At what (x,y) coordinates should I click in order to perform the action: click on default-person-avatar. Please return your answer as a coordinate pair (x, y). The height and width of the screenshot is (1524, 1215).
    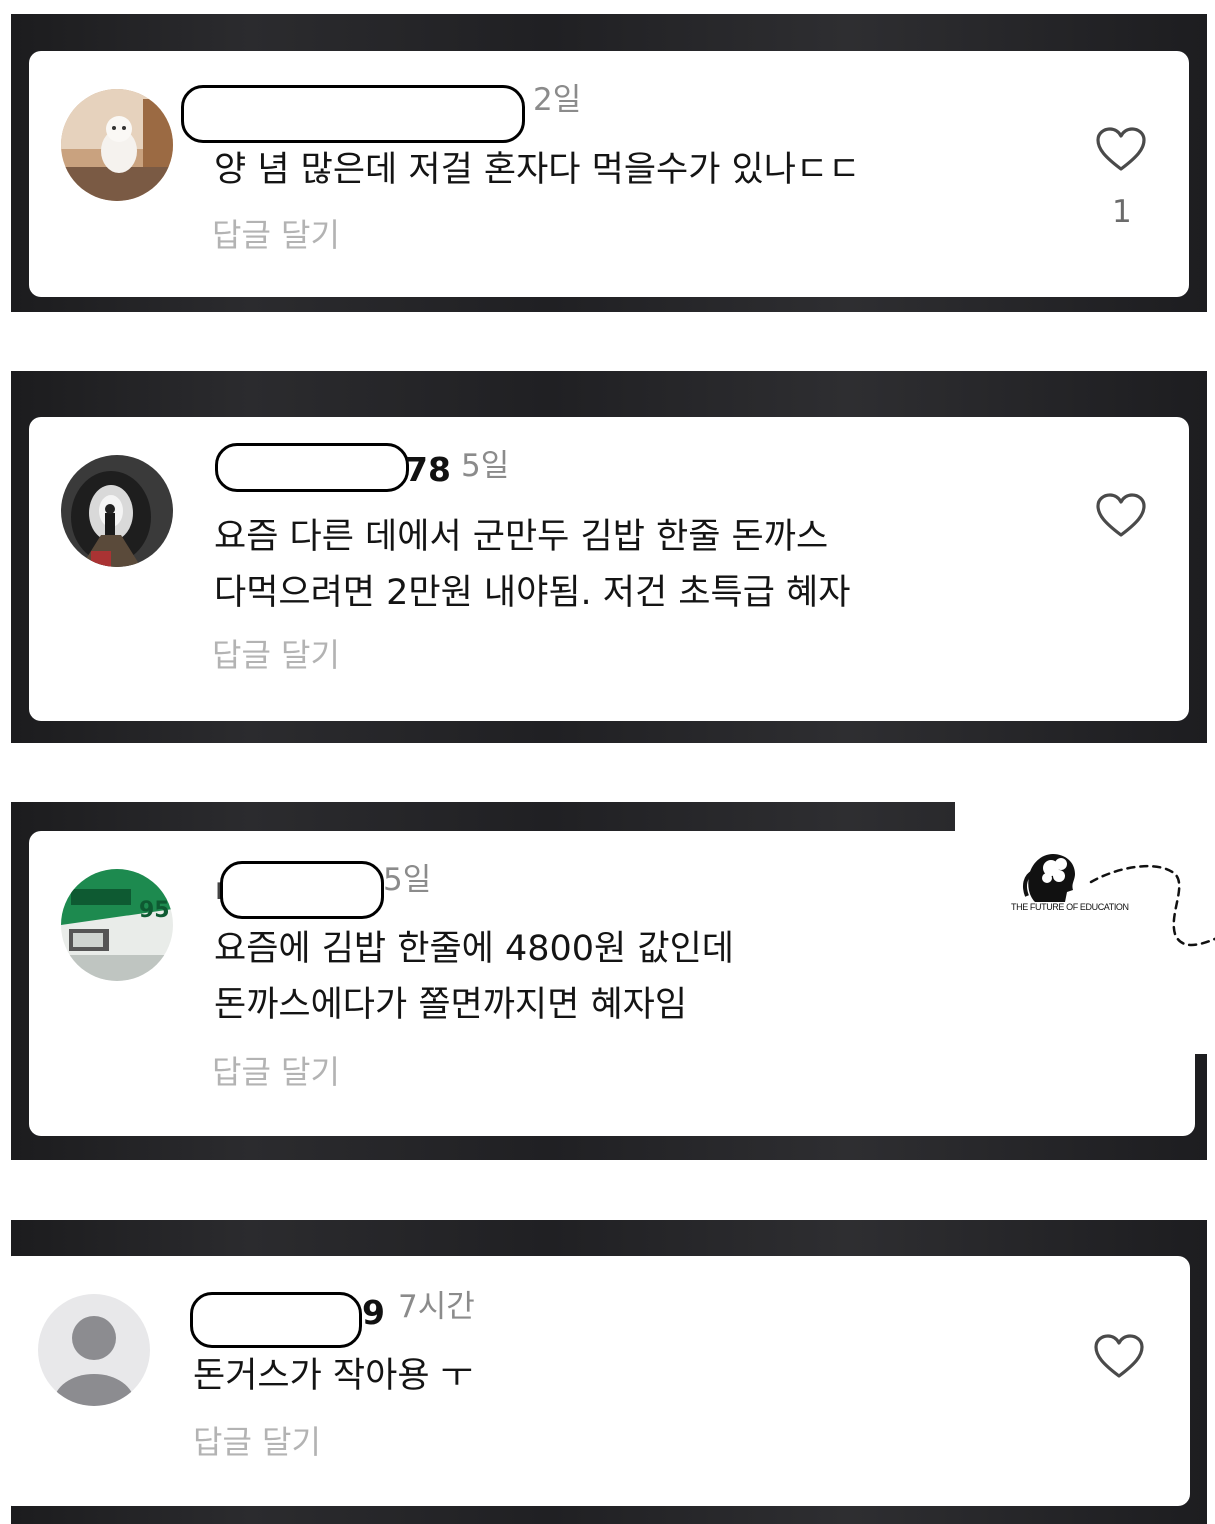
    Looking at the image, I should click on (94, 1350).